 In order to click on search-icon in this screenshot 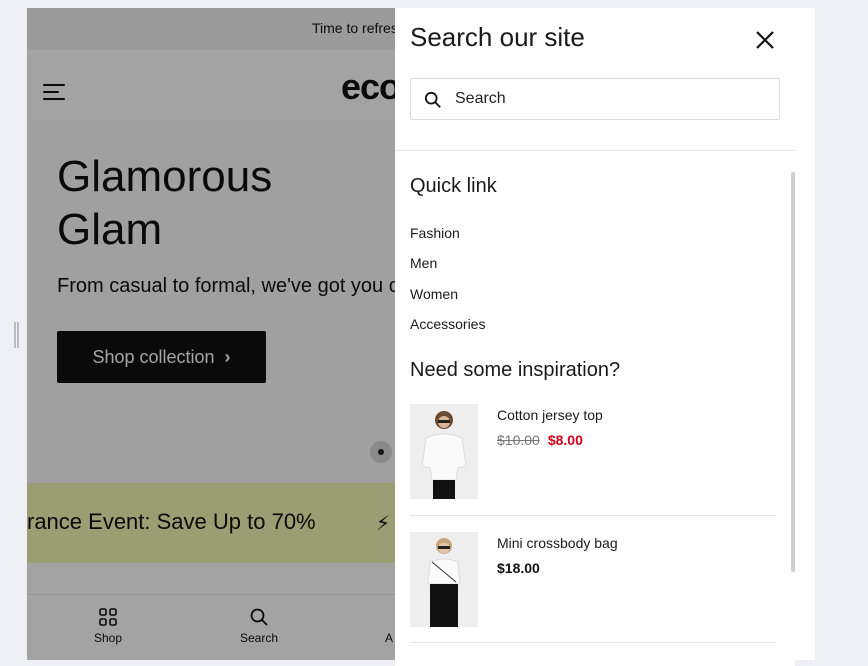, I will do `click(432, 99)`.